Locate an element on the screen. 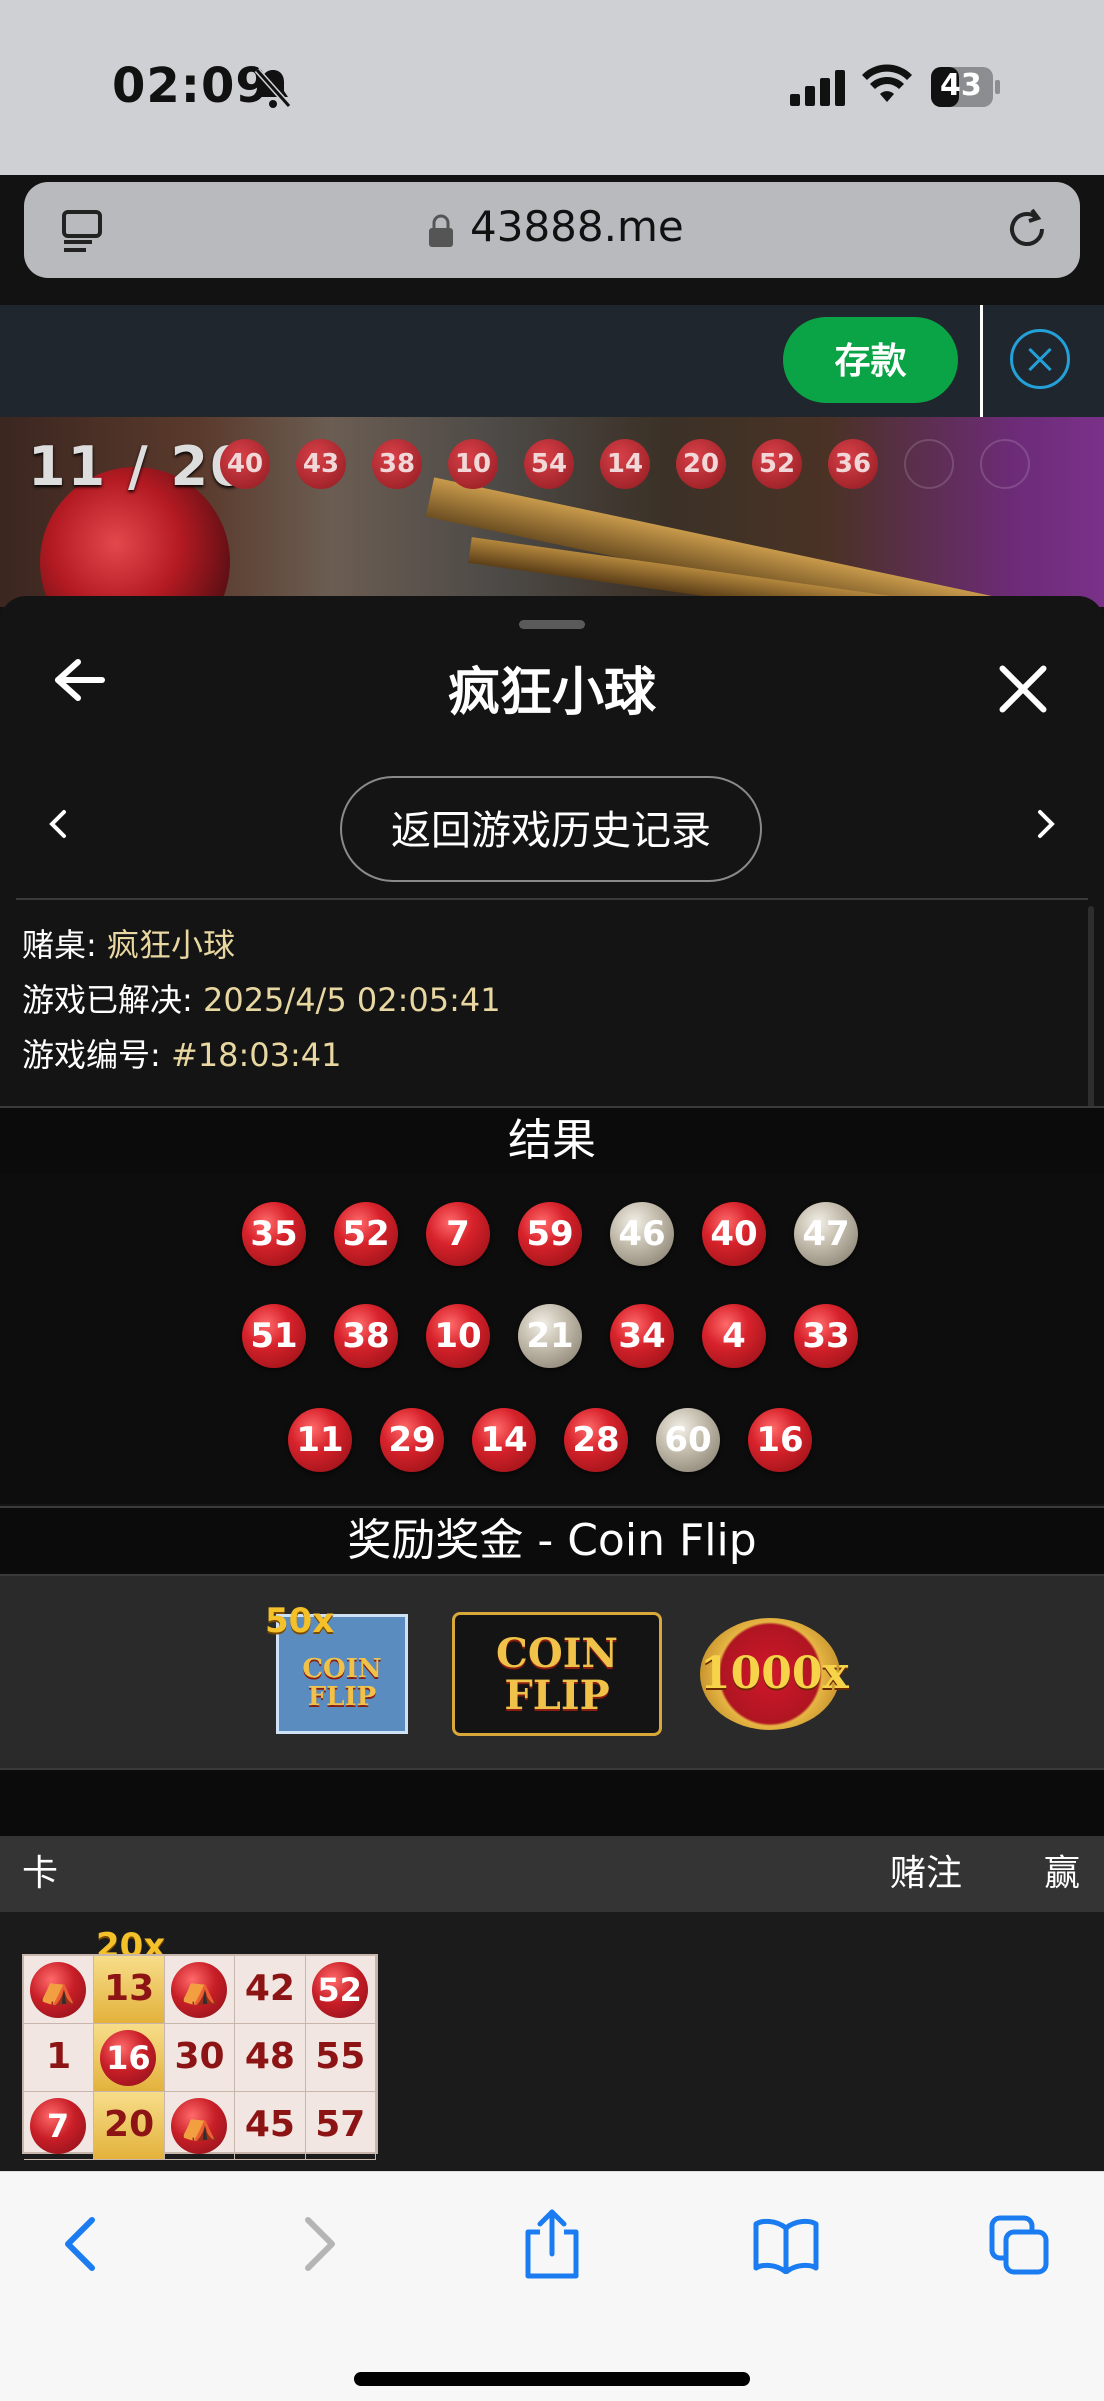 The width and height of the screenshot is (1104, 2401). status-bar: 02:09 43 is located at coordinates (552, 87).